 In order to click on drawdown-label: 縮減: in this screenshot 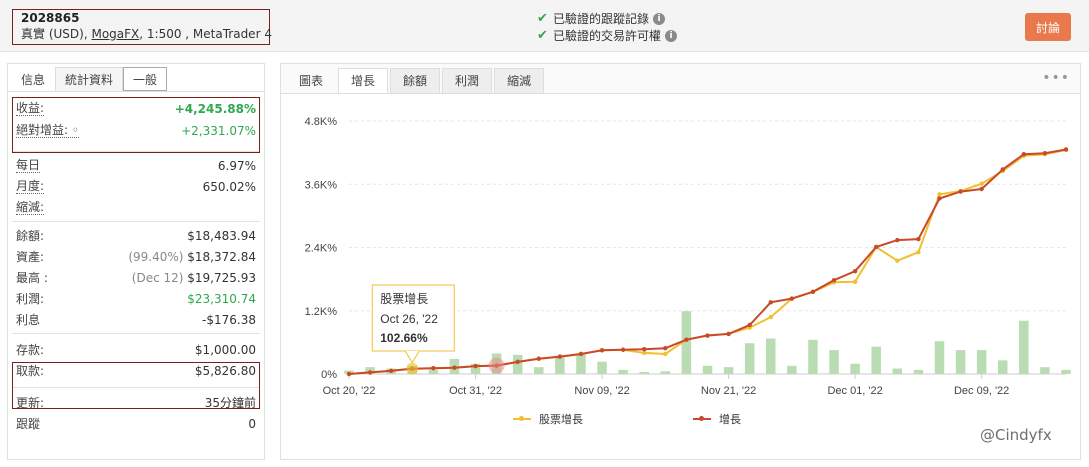, I will do `click(30, 207)`.